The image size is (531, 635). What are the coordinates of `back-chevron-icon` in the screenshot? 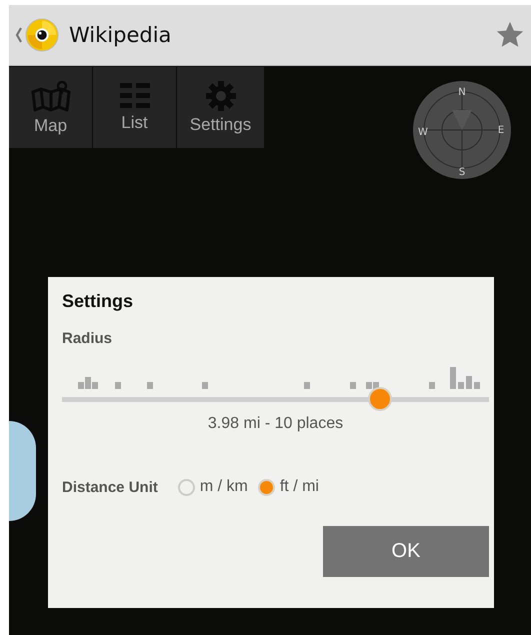 It's located at (19, 35).